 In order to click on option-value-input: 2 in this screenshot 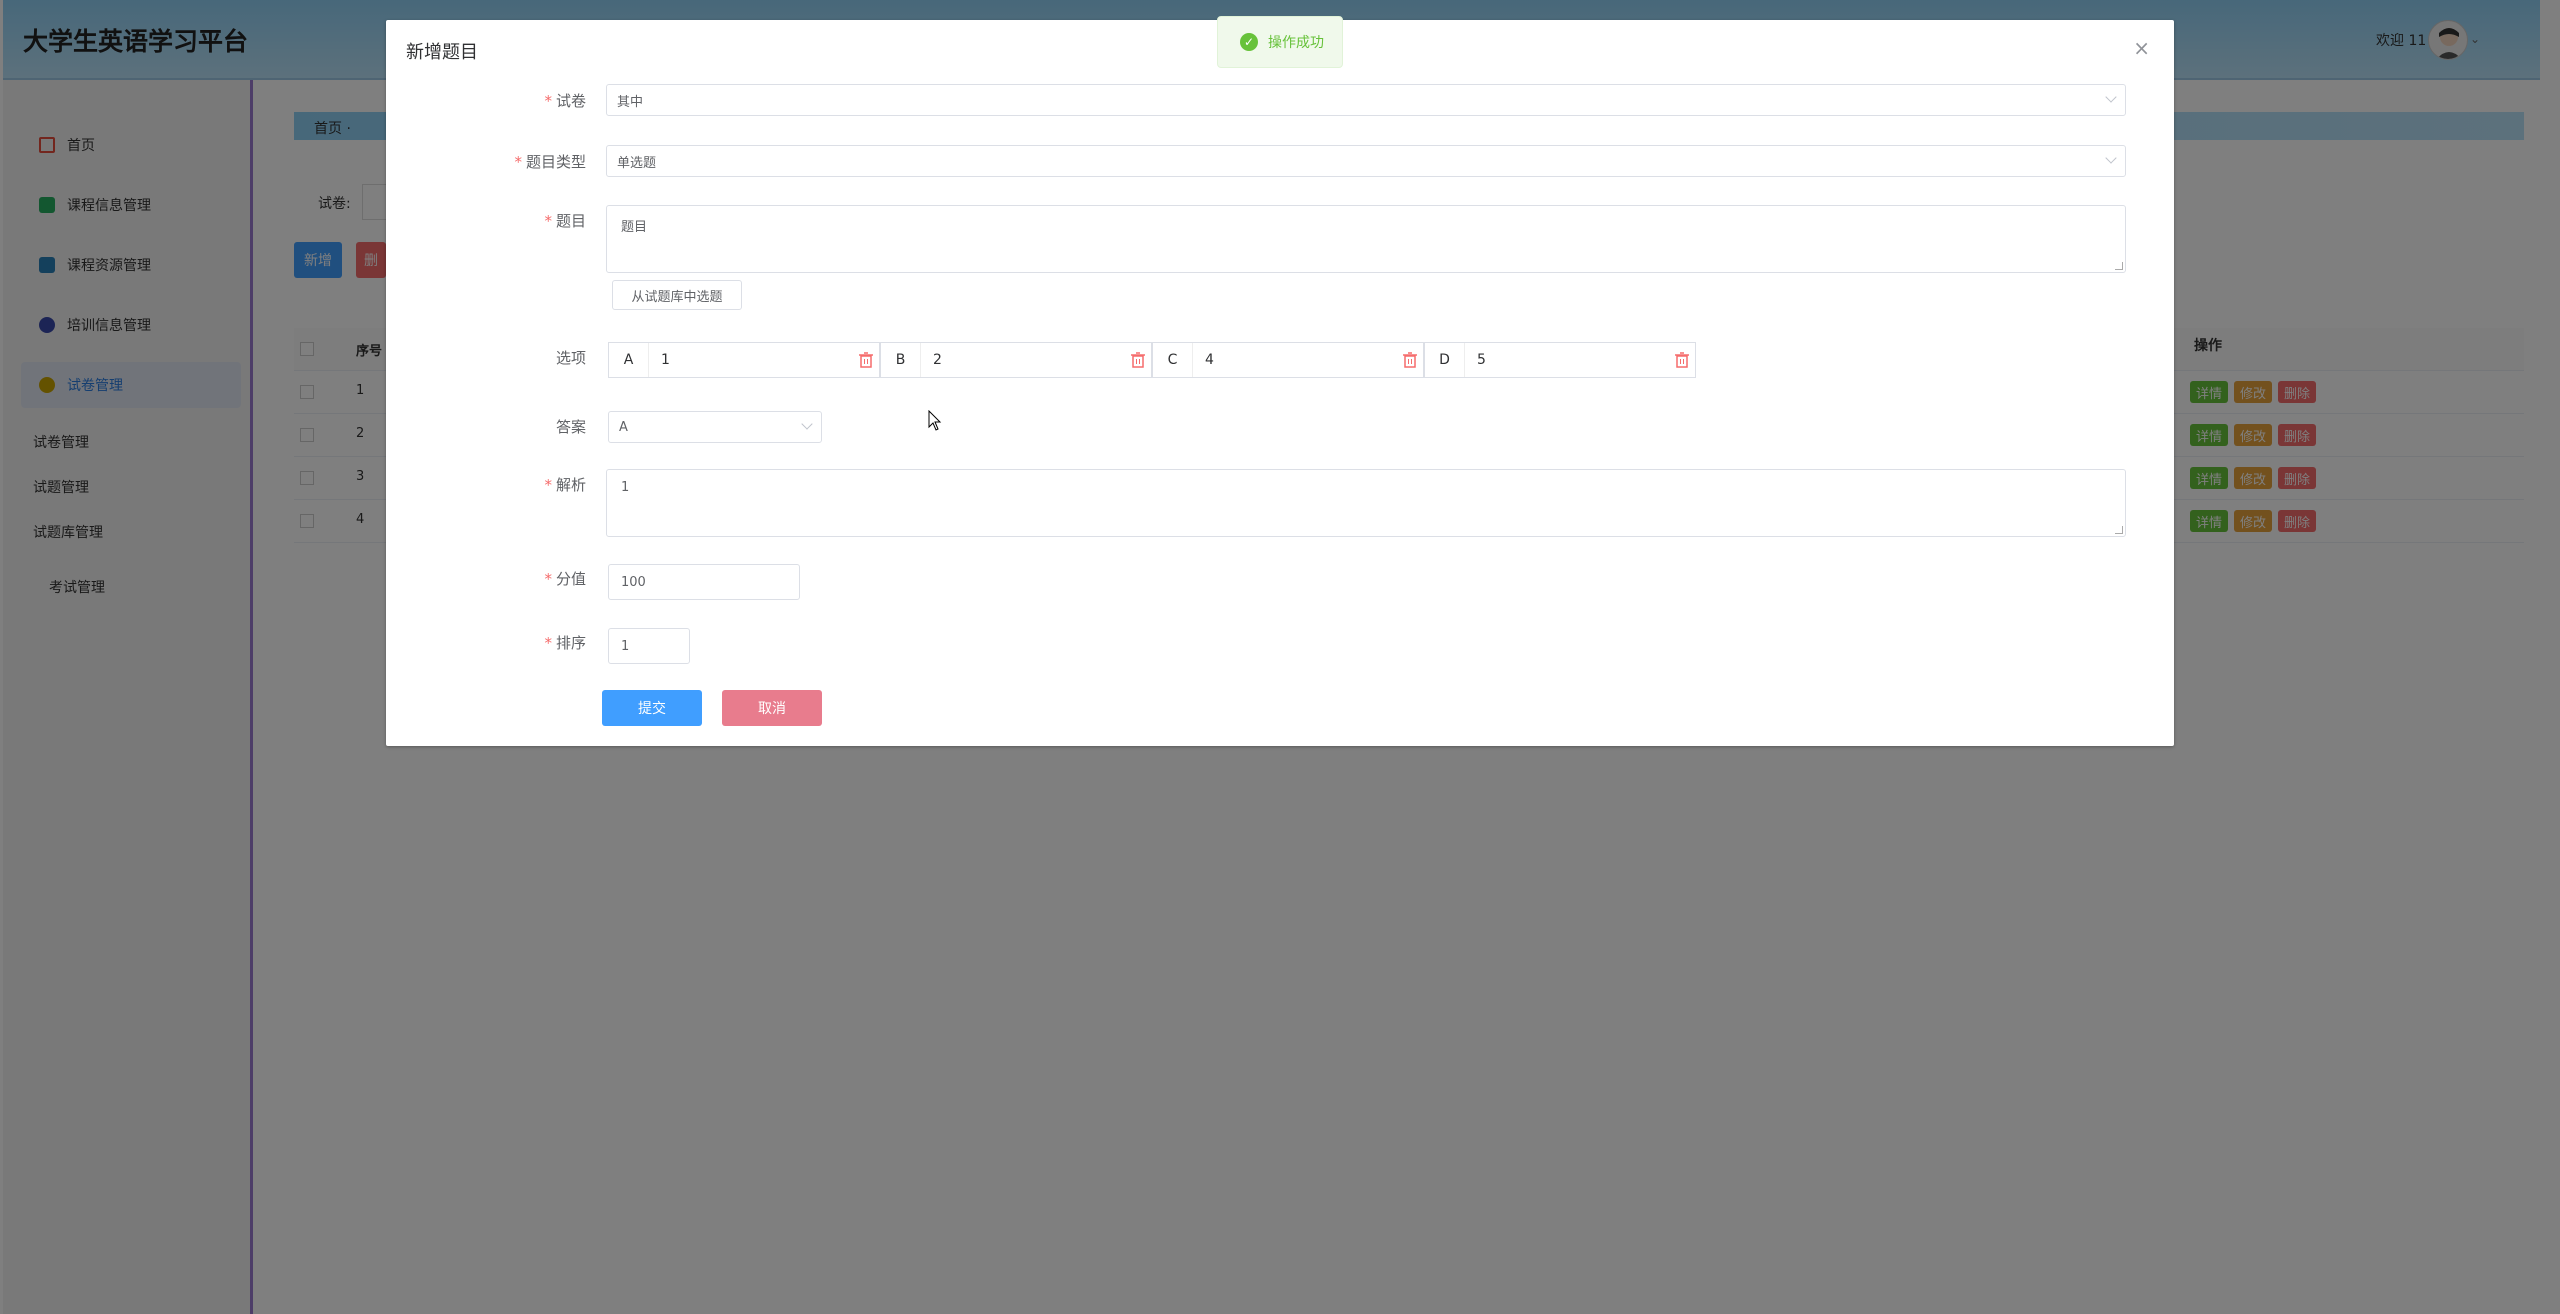, I will do `click(937, 360)`.